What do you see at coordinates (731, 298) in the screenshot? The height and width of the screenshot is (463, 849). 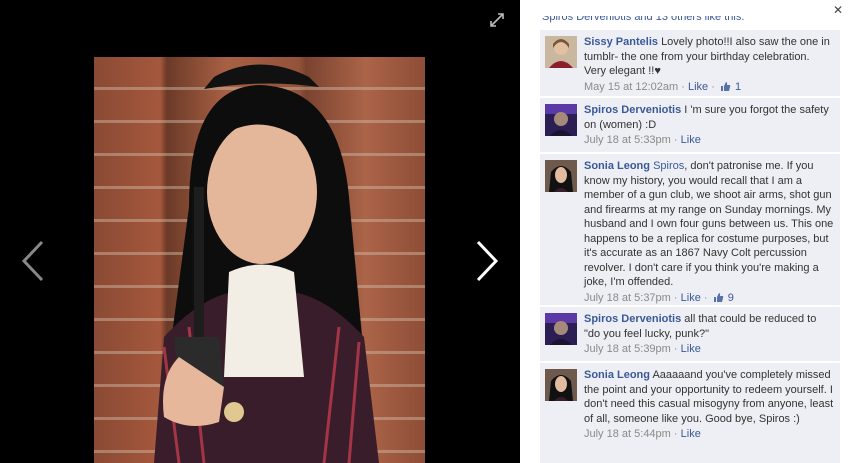 I see `like-count: 9` at bounding box center [731, 298].